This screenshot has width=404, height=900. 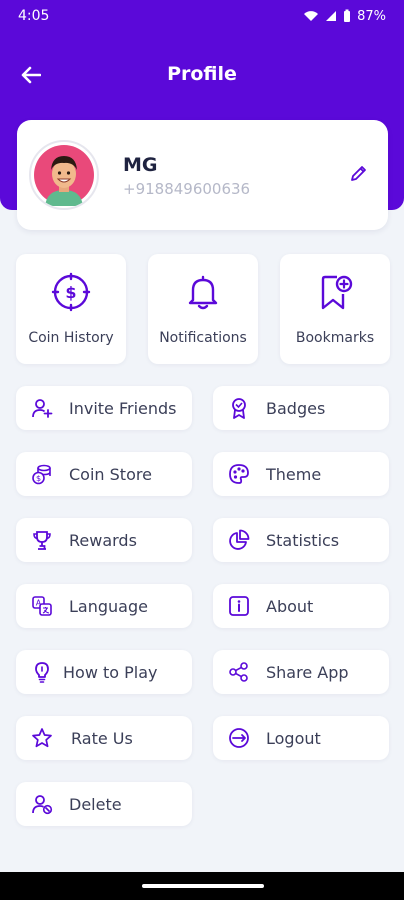 I want to click on star-icon, so click(x=42, y=738).